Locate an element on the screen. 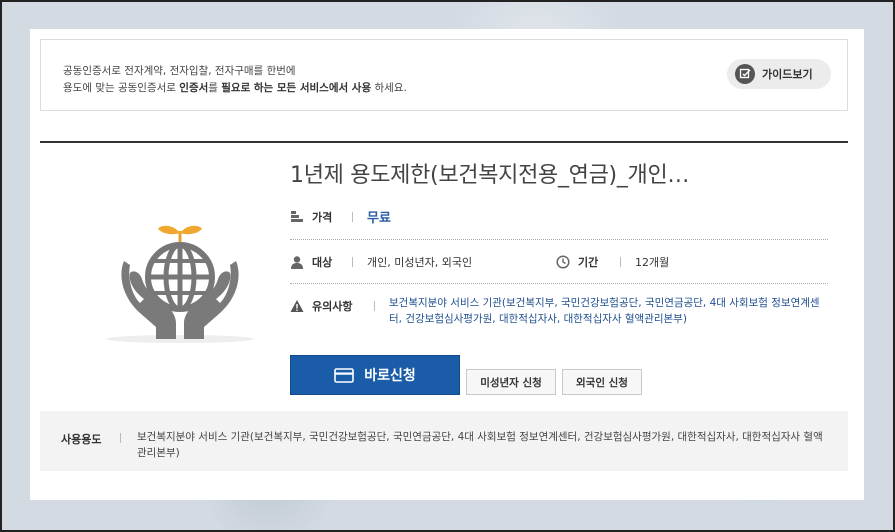  notice-text: 를 is located at coordinates (215, 88).